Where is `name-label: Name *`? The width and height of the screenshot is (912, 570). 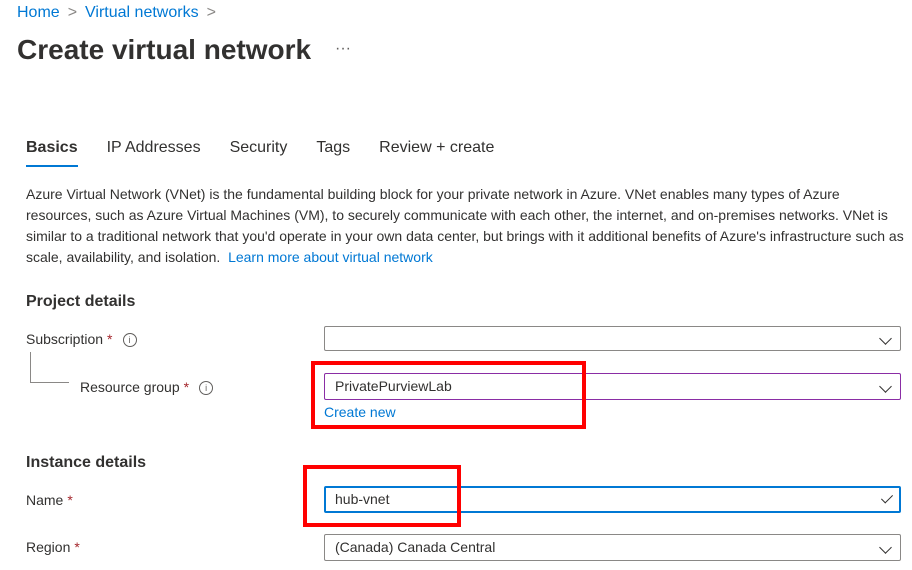
name-label: Name * is located at coordinates (49, 500).